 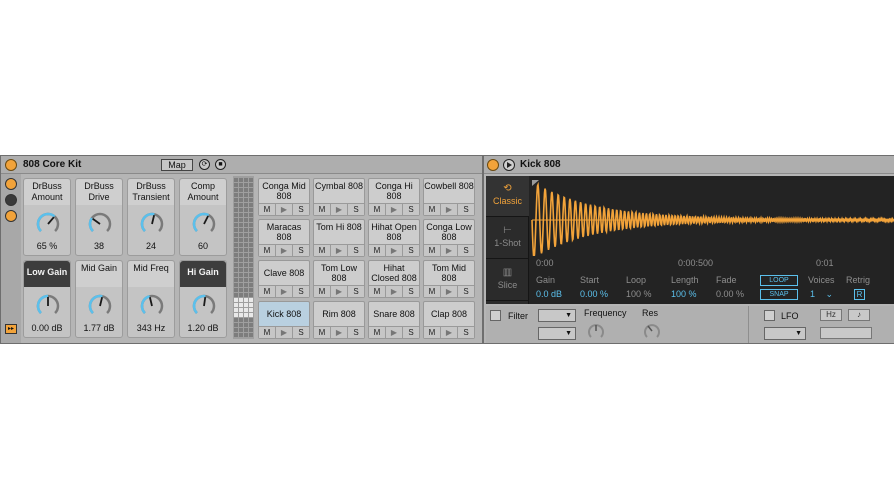 What do you see at coordinates (284, 238) in the screenshot?
I see `drum-pad: Maracas 808 M ▶ S` at bounding box center [284, 238].